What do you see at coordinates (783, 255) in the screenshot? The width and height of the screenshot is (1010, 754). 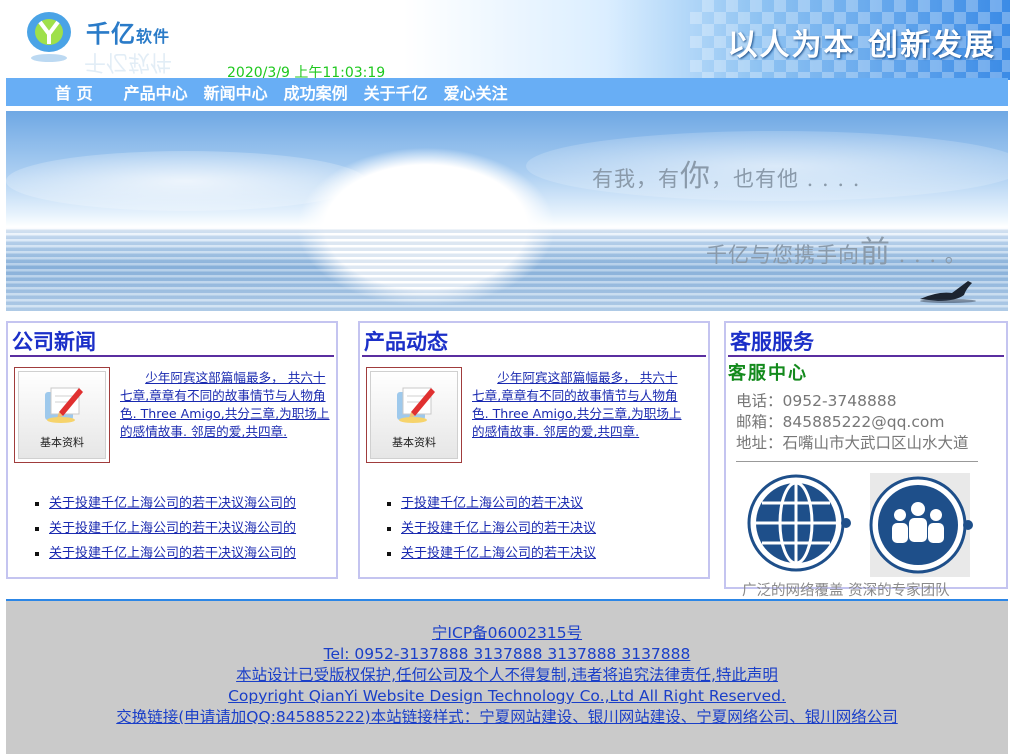 I see `banner-line2-a: 千亿与您携手向` at bounding box center [783, 255].